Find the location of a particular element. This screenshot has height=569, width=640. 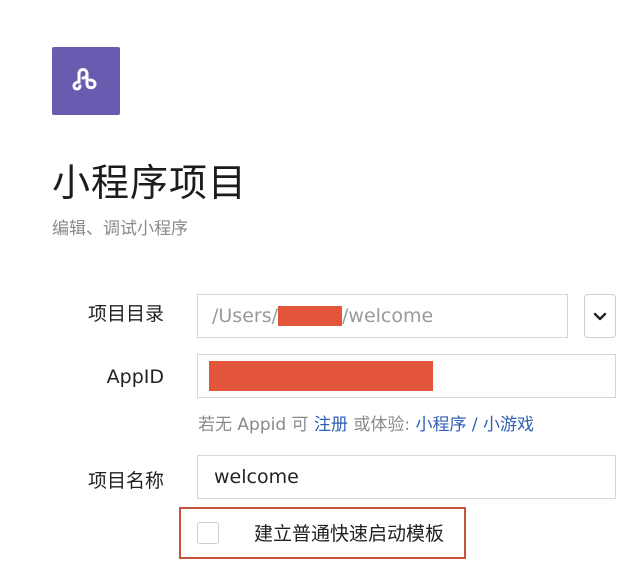

directory-dropdown-button is located at coordinates (600, 316).